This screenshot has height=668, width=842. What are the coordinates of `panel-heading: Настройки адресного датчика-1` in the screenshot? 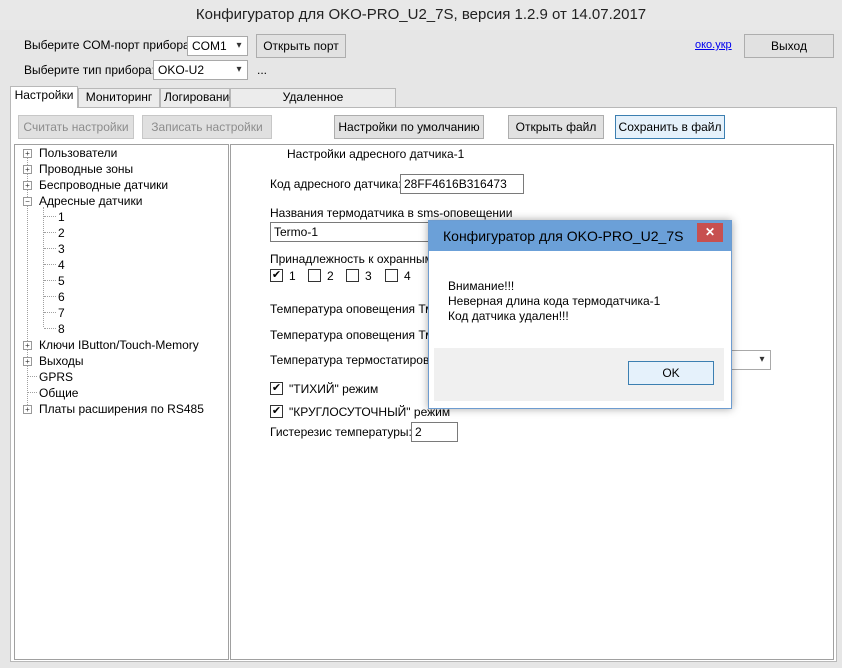 It's located at (376, 154).